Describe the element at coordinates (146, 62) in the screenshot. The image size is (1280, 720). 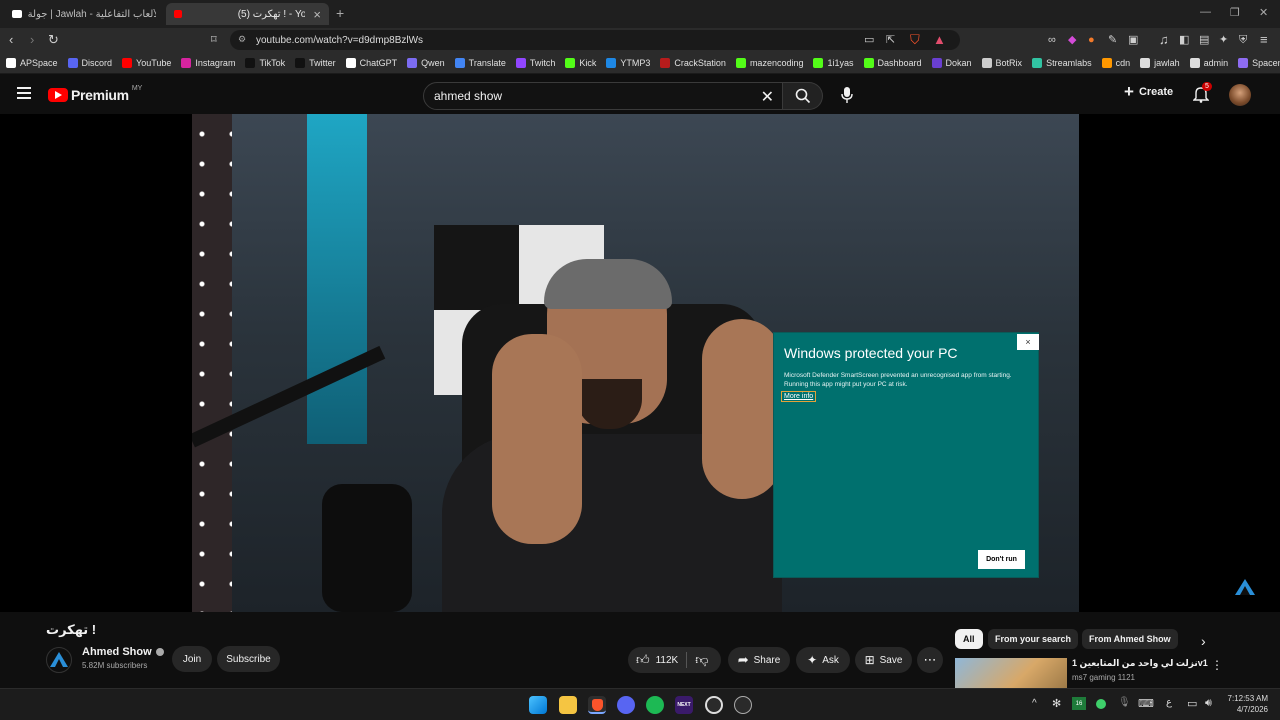
I see `bookmark-youtube: YouTube` at that location.